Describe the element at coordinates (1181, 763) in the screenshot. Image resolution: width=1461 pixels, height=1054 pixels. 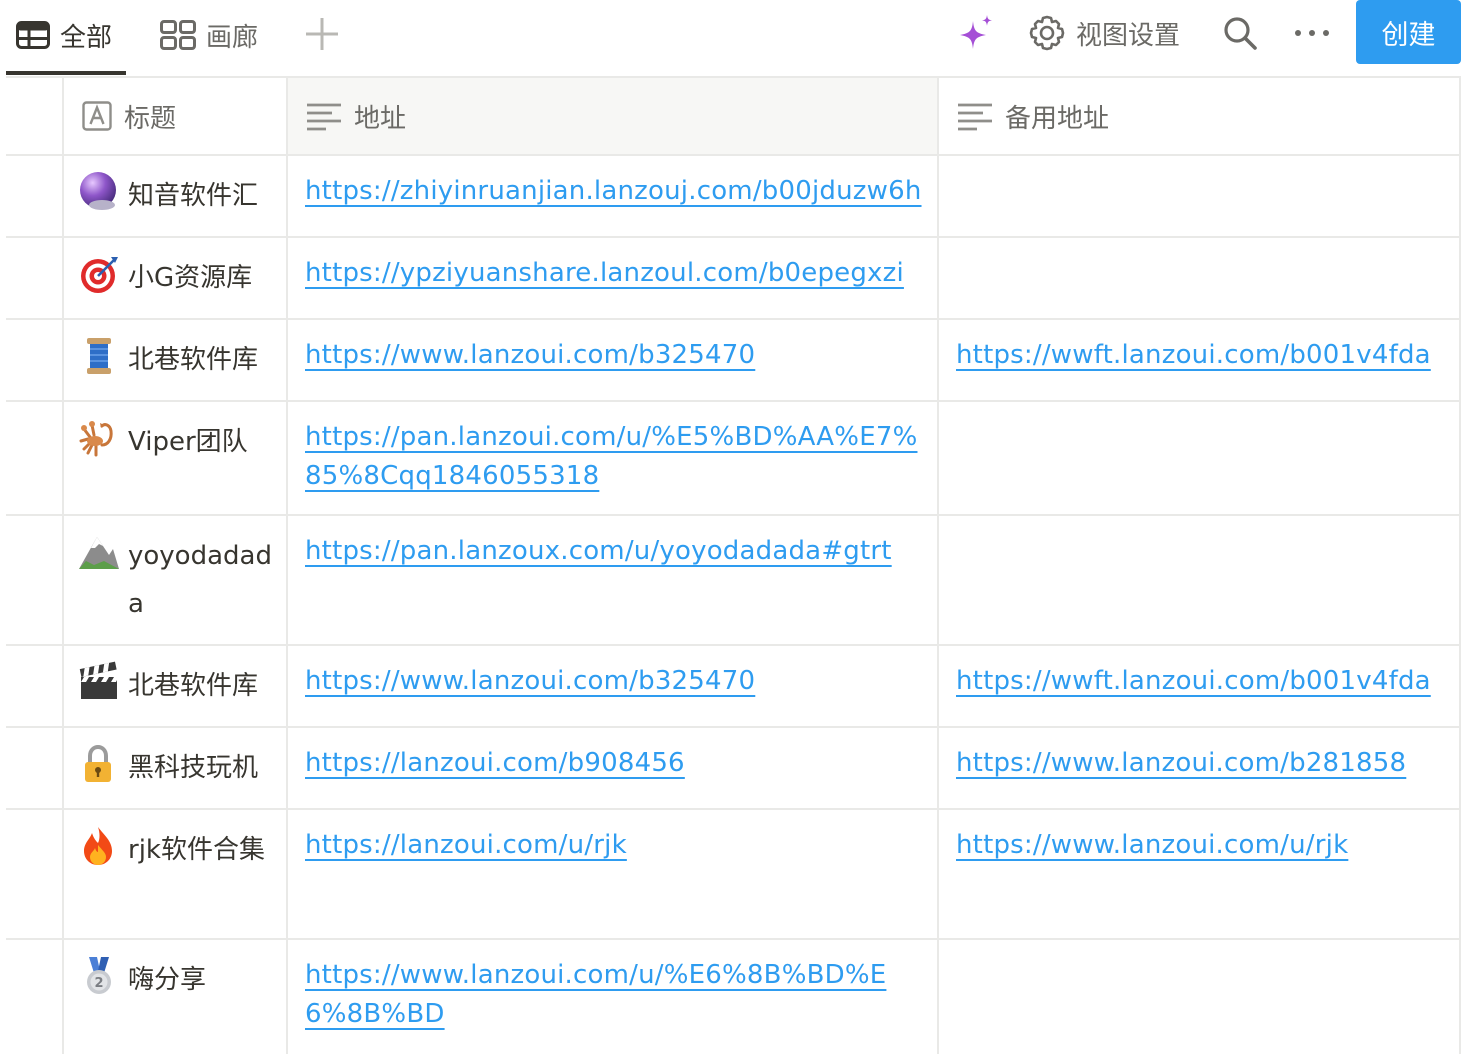
I see `alt-url-link: https://www.lanzoui.com/b281858` at that location.